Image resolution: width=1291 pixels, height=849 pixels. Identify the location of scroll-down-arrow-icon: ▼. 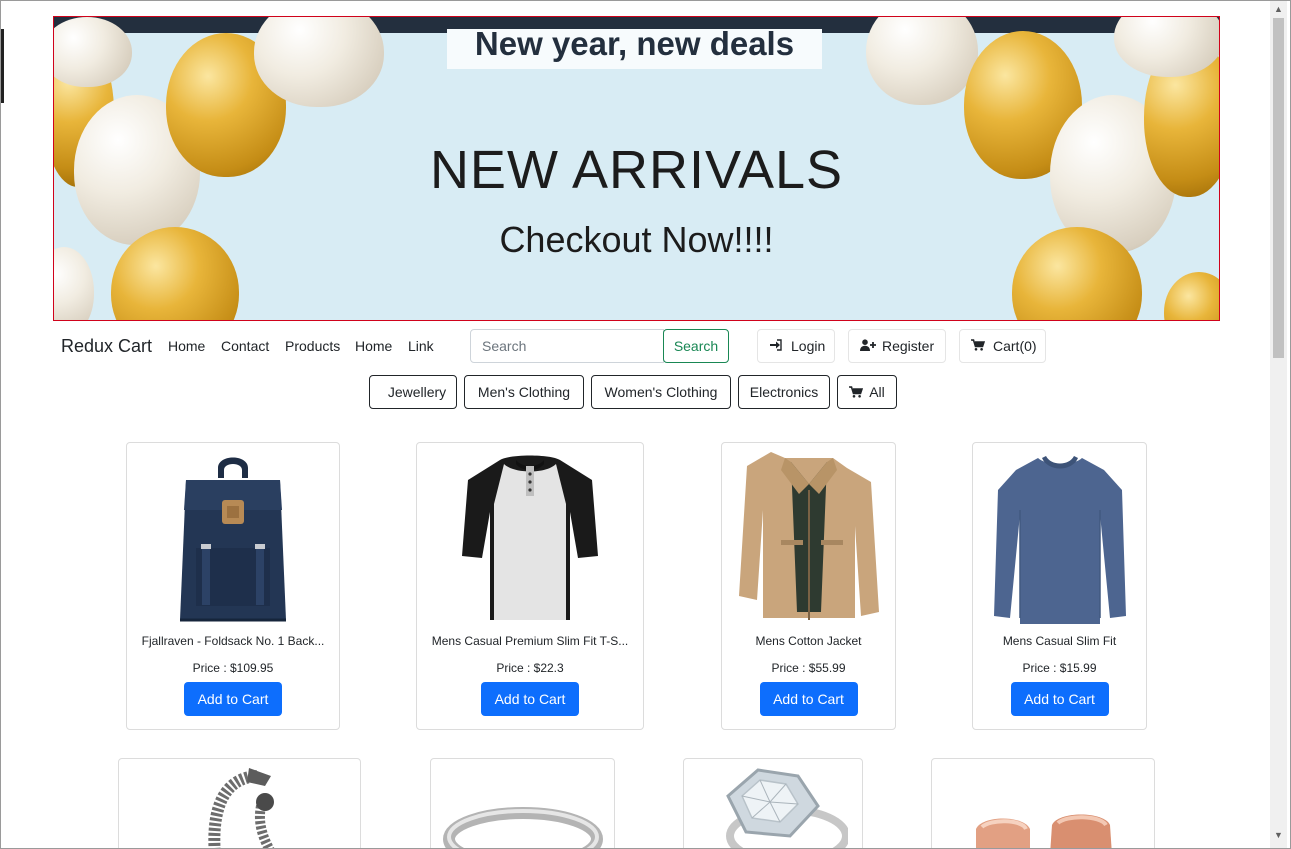
(1278, 835).